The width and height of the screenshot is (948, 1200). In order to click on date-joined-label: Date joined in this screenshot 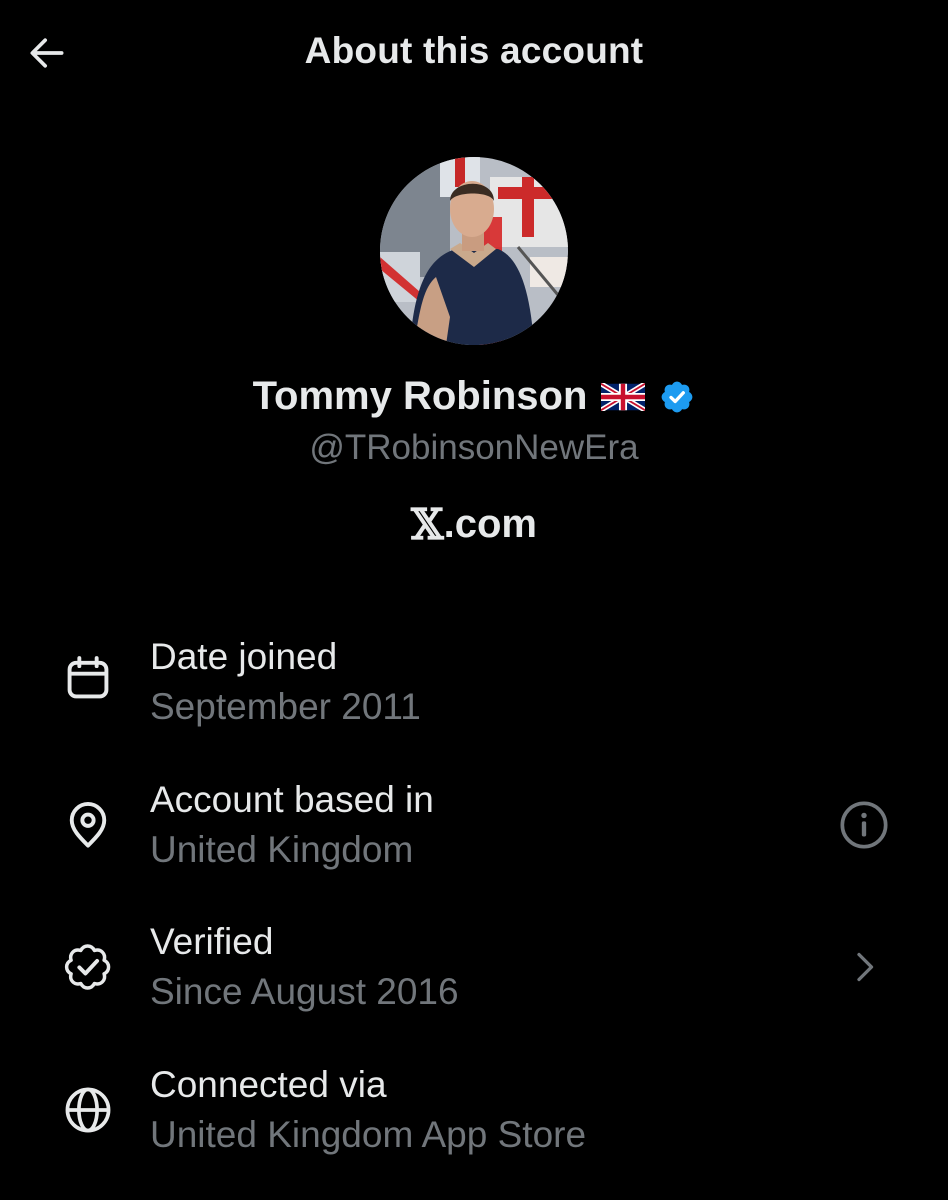, I will do `click(244, 656)`.